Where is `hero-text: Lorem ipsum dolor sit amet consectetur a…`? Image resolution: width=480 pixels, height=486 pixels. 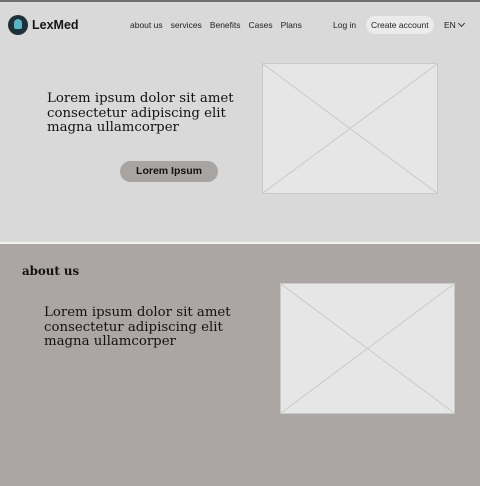
hero-text: Lorem ipsum dolor sit amet consectetur a… is located at coordinates (140, 113).